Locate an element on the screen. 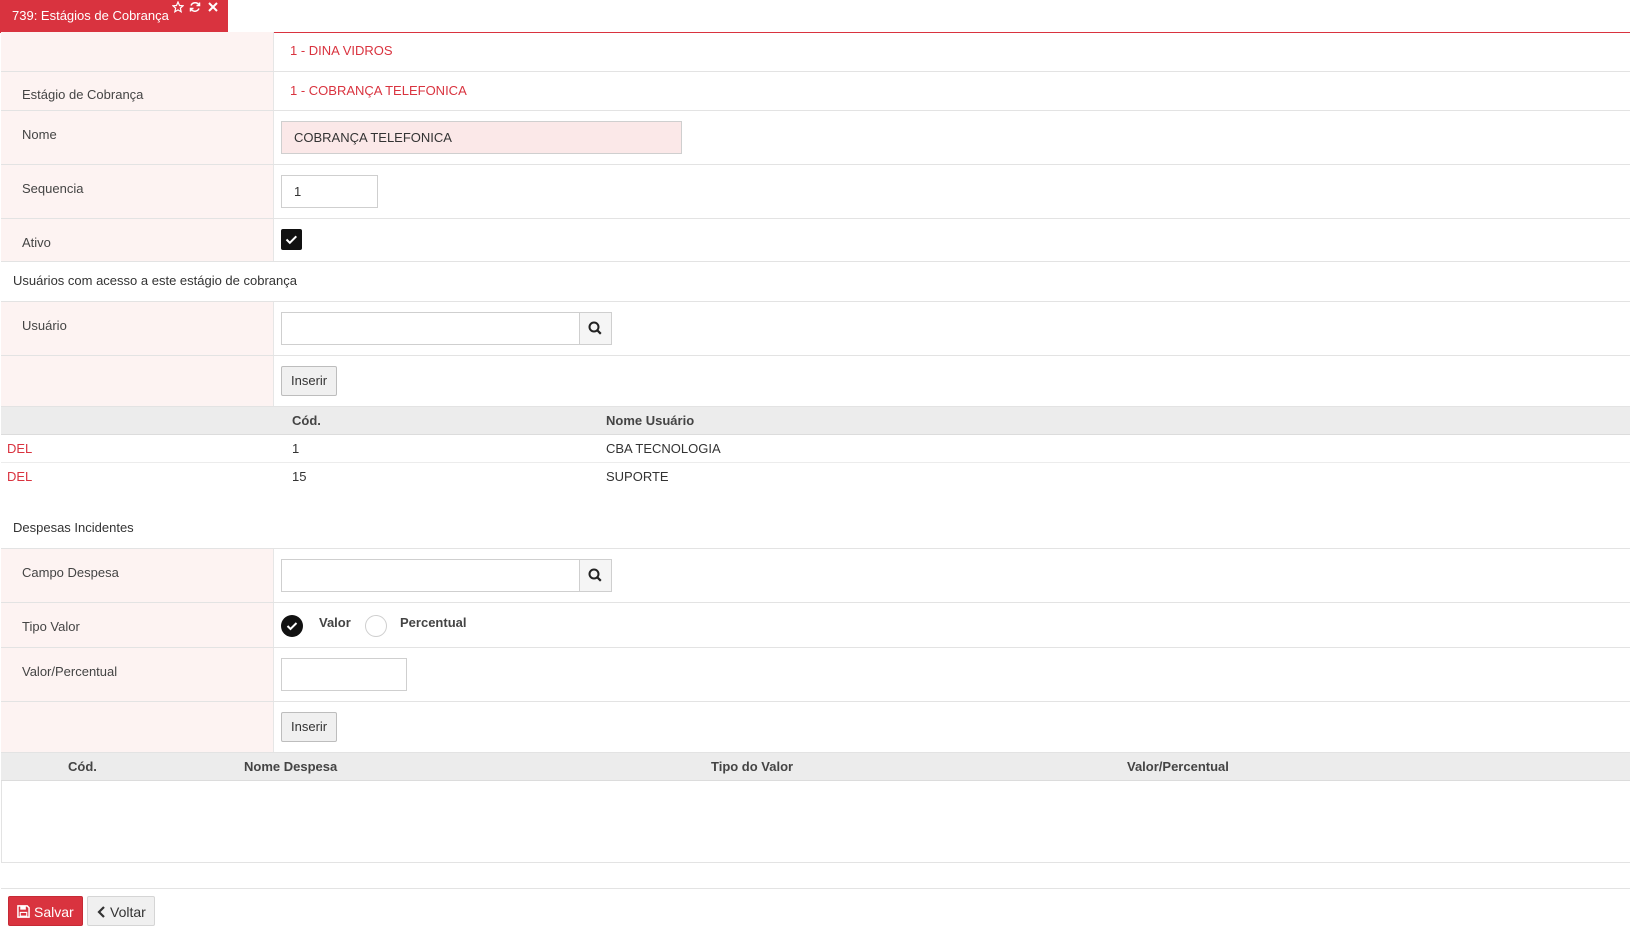 This screenshot has width=1630, height=931. refresh-icon is located at coordinates (195, 8).